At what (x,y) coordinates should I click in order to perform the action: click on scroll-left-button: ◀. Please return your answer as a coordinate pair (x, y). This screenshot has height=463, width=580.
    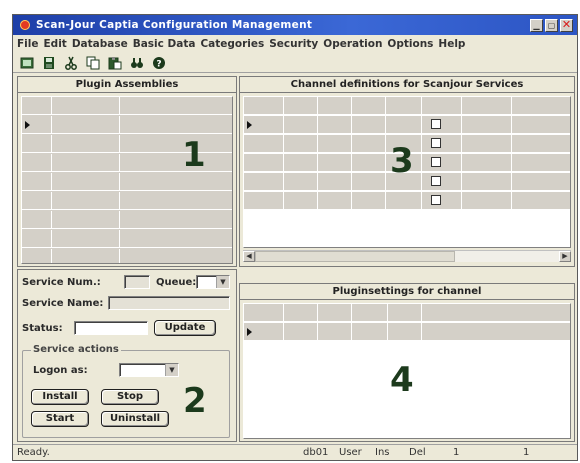
    Looking at the image, I should click on (249, 256).